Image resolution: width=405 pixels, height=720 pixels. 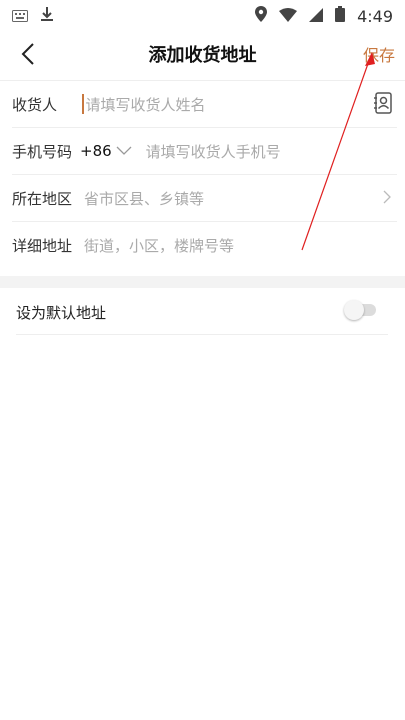 I want to click on address-input: 街道，小区，楼牌号等, so click(x=159, y=245).